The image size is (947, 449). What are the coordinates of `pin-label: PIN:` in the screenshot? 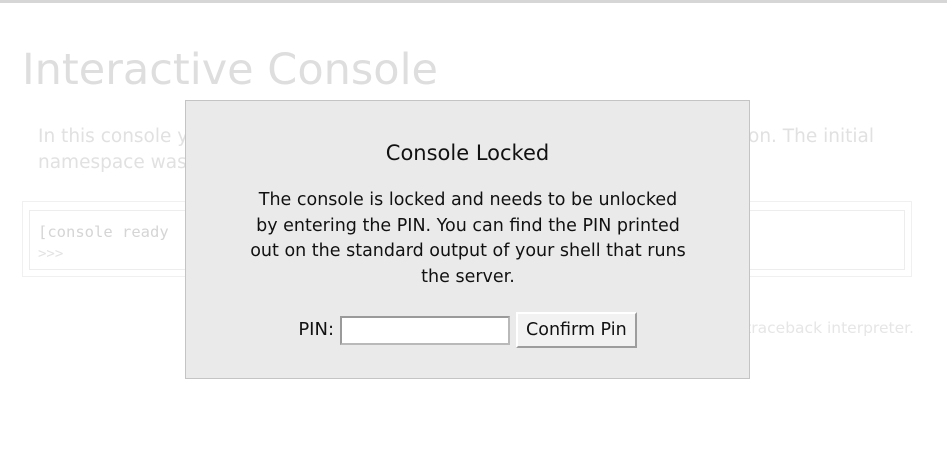 It's located at (316, 329).